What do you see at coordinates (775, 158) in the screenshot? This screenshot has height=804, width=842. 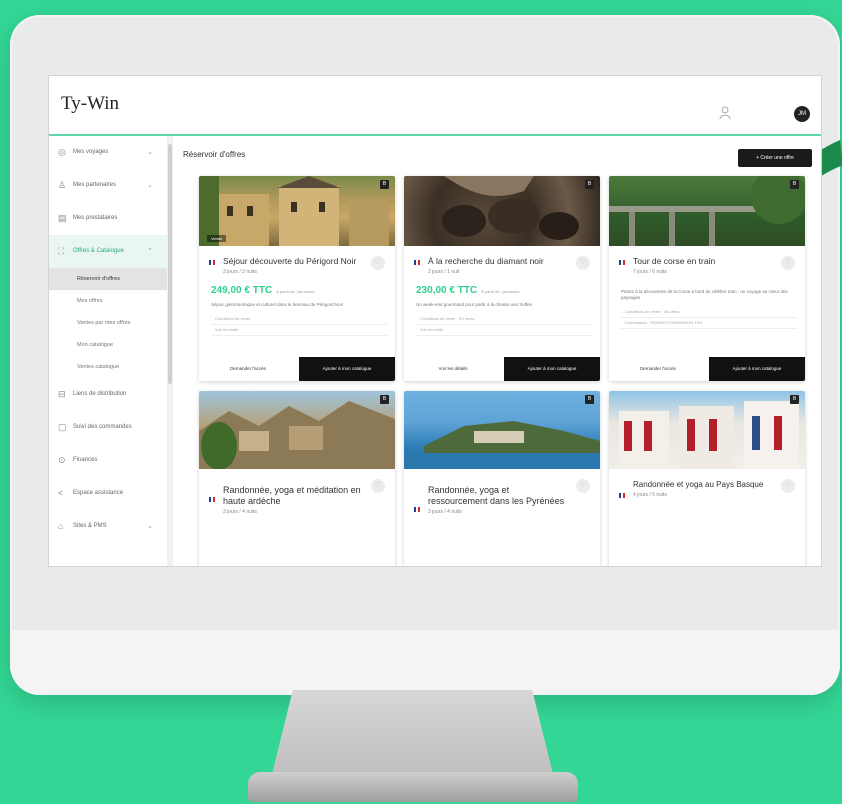 I see `create-offer-button: + Créer une offre` at bounding box center [775, 158].